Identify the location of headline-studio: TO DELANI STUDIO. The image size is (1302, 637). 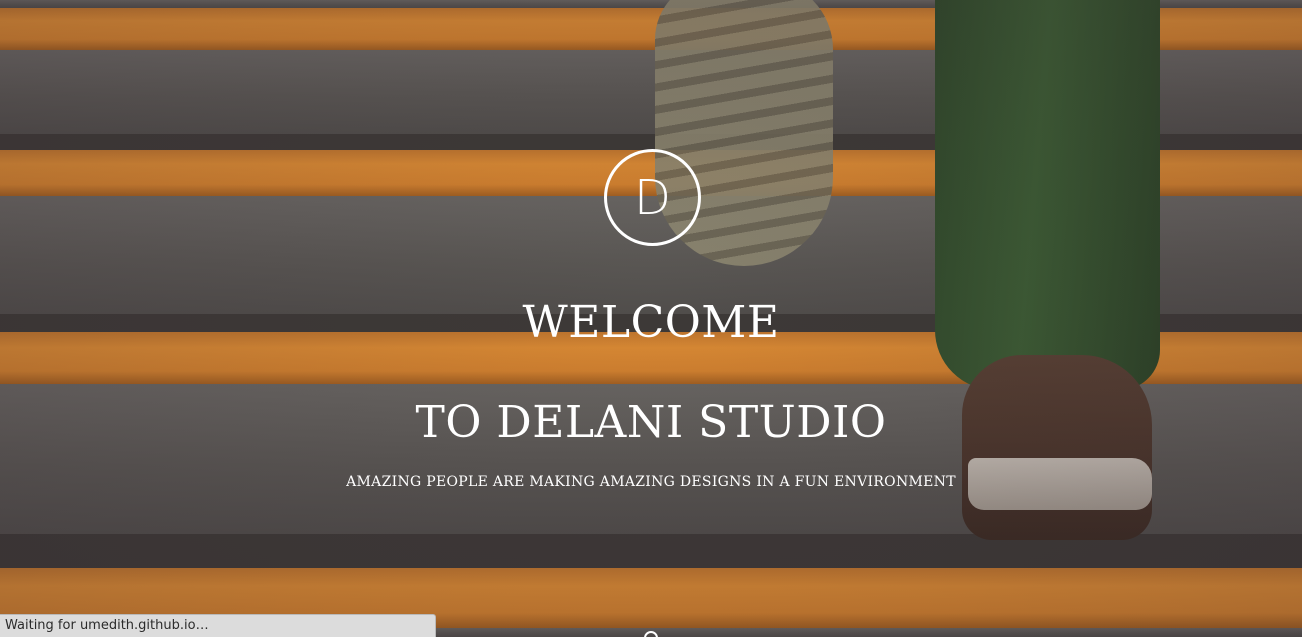
(651, 422).